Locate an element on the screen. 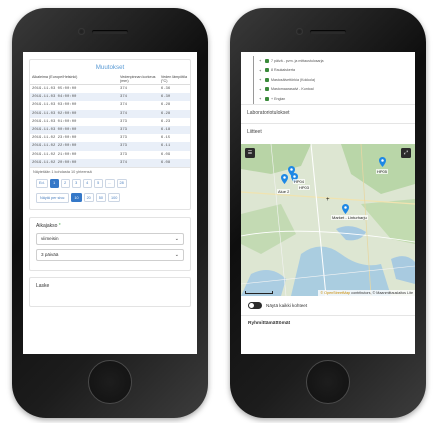 This screenshot has height=423, width=438. tree-item: + Mastomaarasalvi - Kuntoal is located at coordinates (330, 89).